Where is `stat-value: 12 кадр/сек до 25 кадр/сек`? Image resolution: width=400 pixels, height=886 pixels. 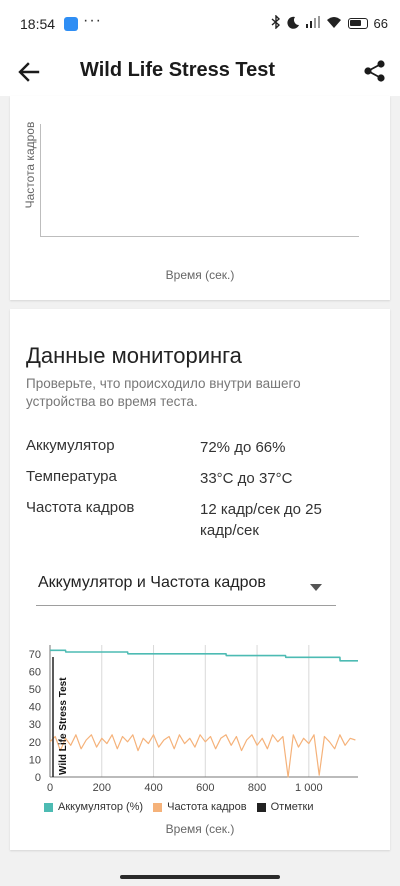
stat-value: 12 кадр/сек до 25 кадр/сек is located at coordinates (261, 520).